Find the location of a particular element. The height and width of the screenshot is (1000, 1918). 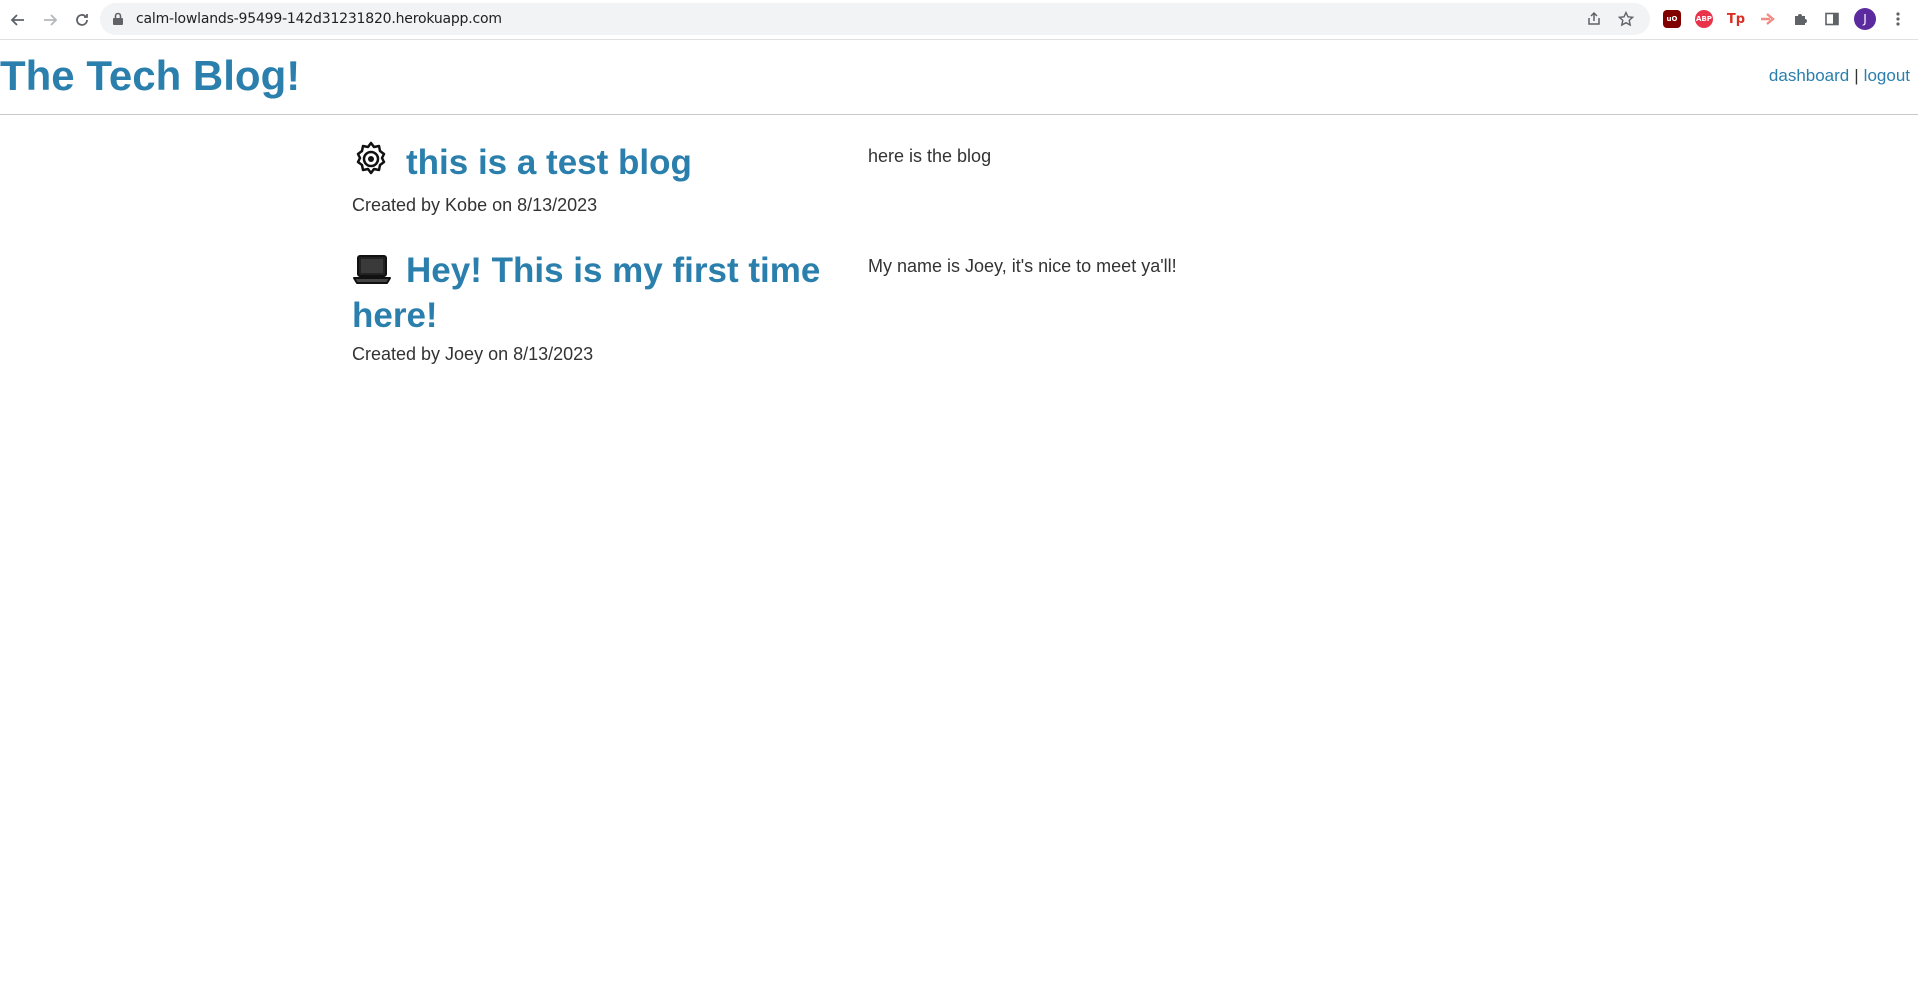

ublock-extension-icon: uO is located at coordinates (1672, 19).